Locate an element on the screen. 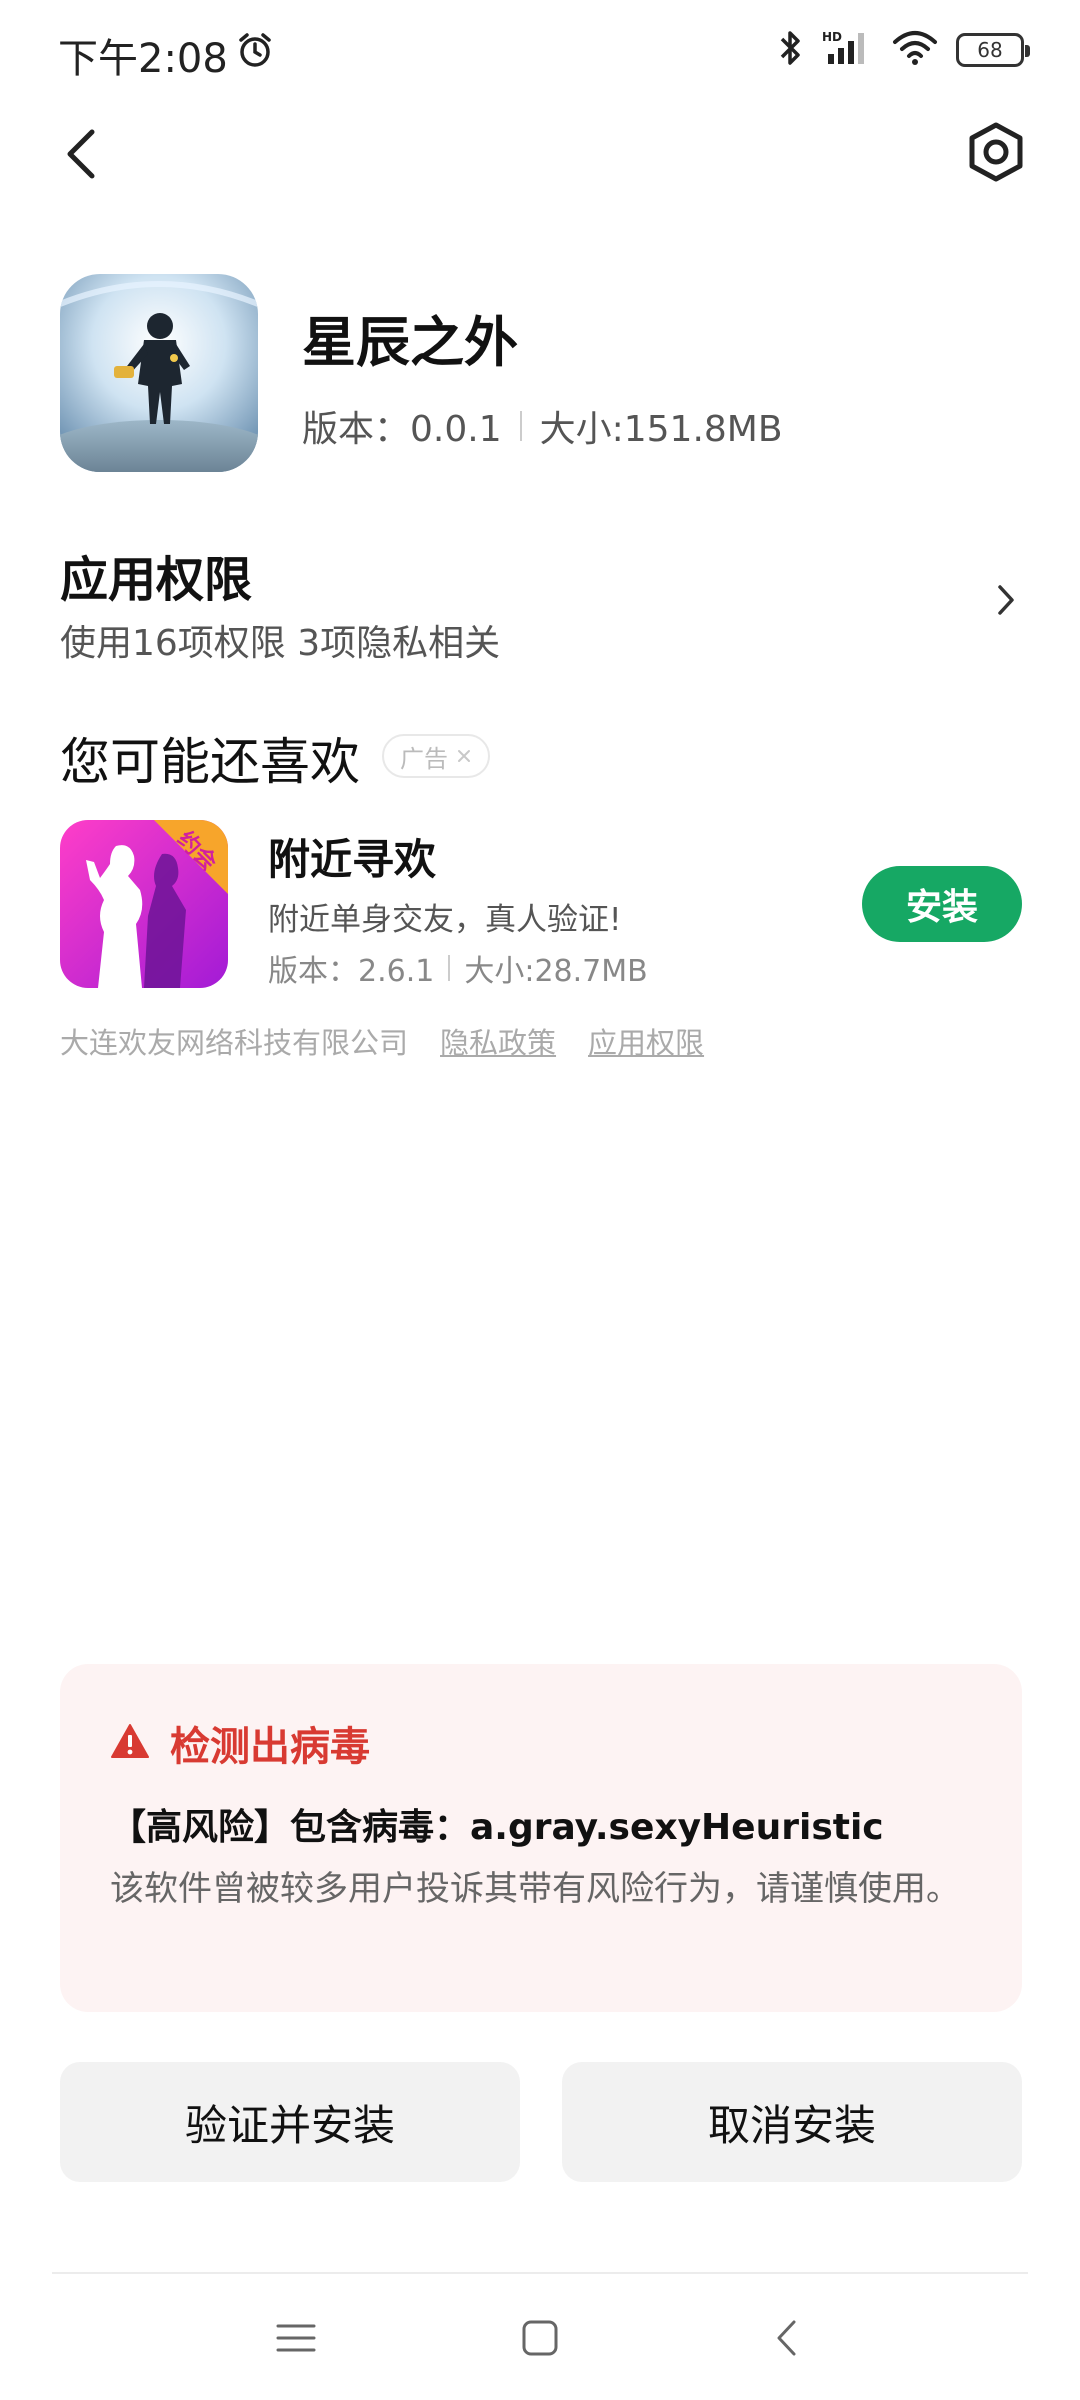  nav-divider is located at coordinates (540, 2273).